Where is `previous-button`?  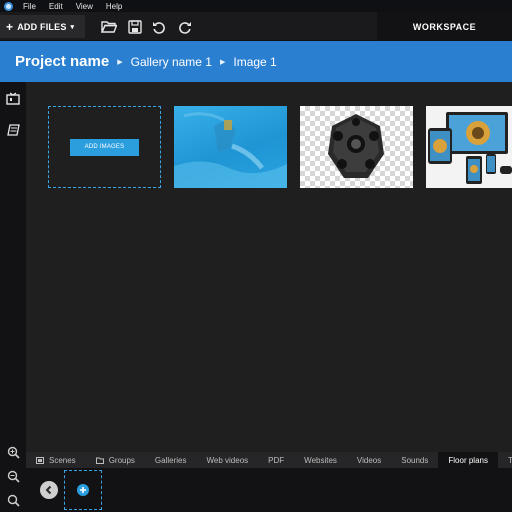
previous-button is located at coordinates (49, 490).